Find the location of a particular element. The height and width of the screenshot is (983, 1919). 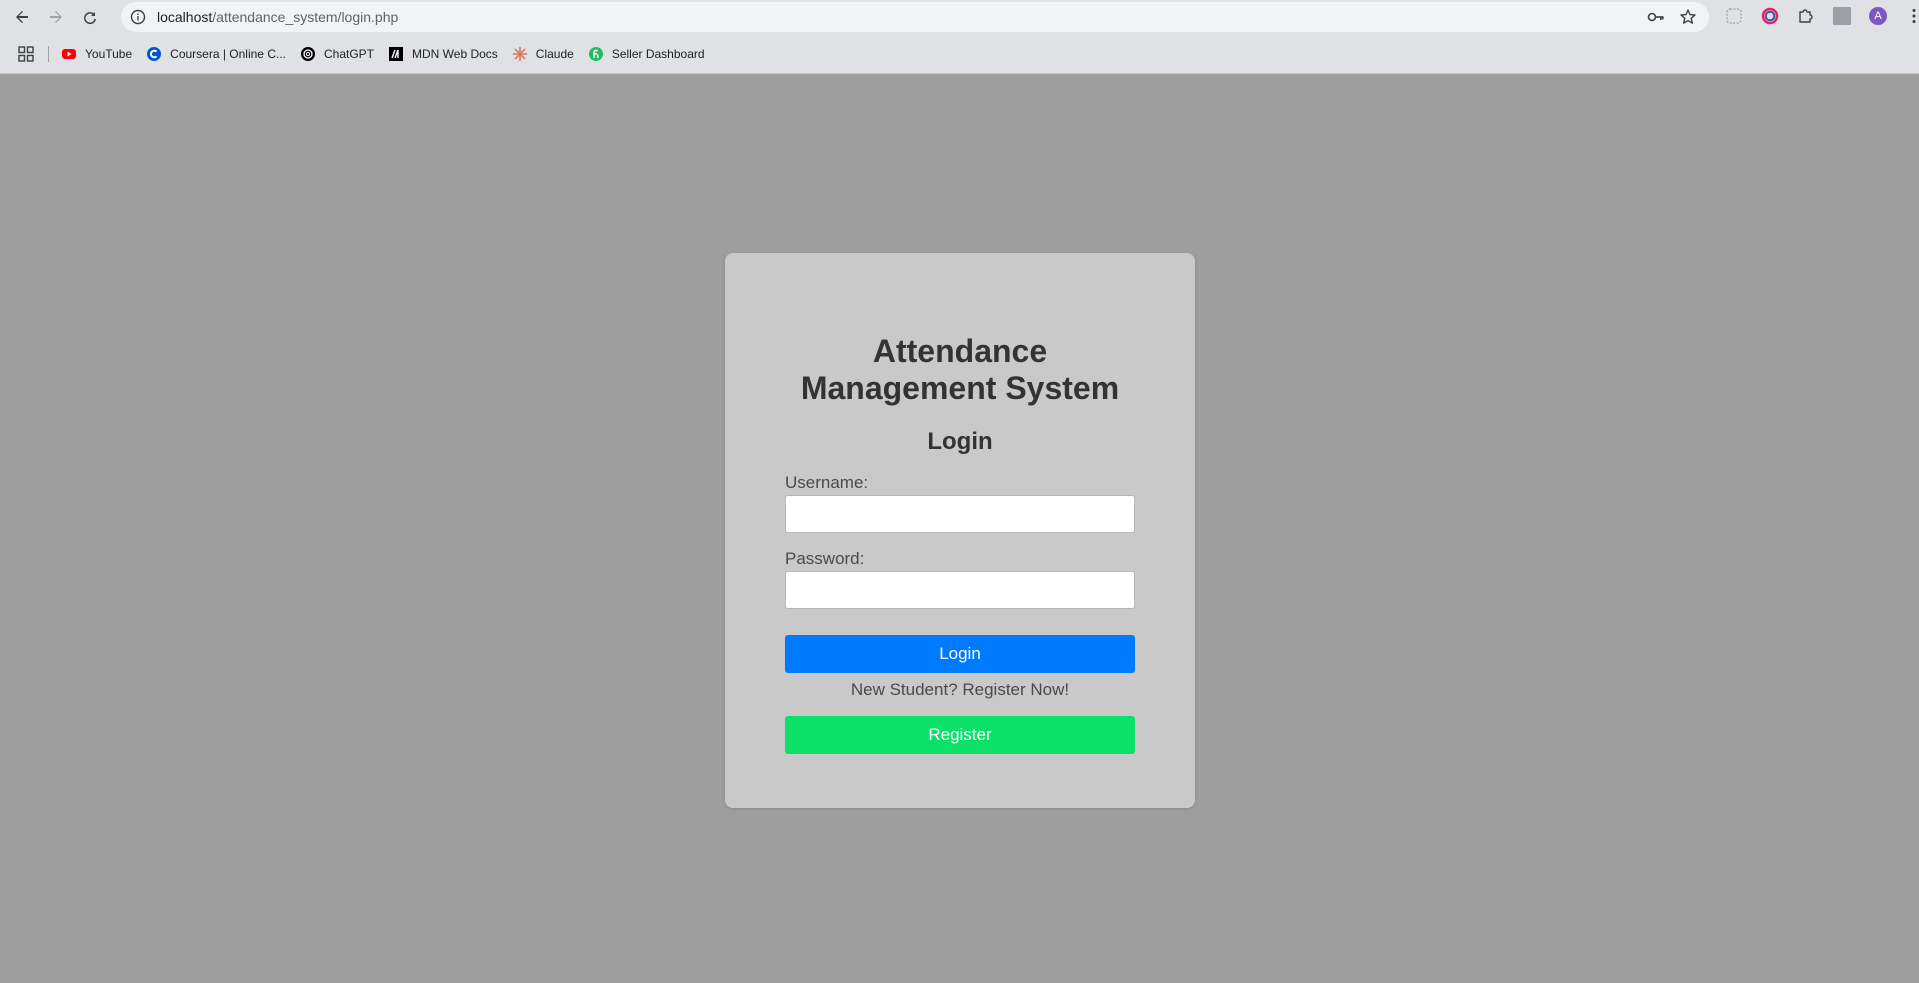

forward-icon is located at coordinates (56, 17).